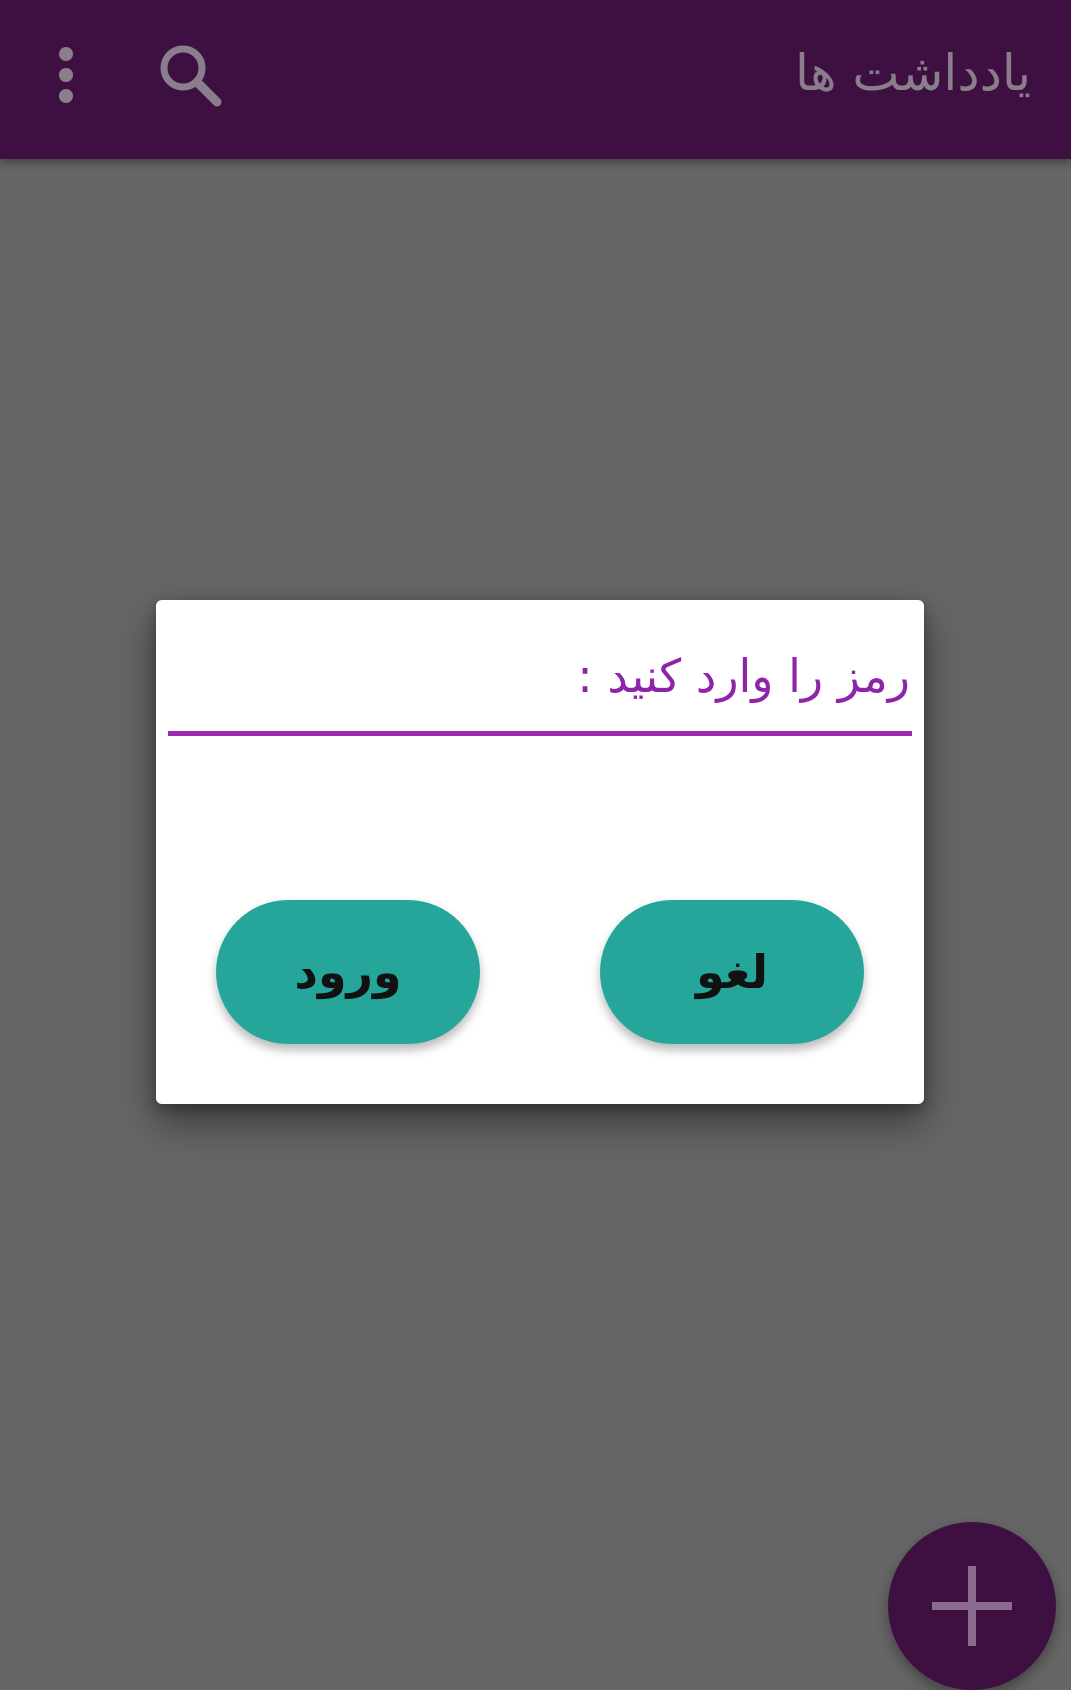 The height and width of the screenshot is (1690, 1071). I want to click on app-title: یادداشت ها, so click(912, 73).